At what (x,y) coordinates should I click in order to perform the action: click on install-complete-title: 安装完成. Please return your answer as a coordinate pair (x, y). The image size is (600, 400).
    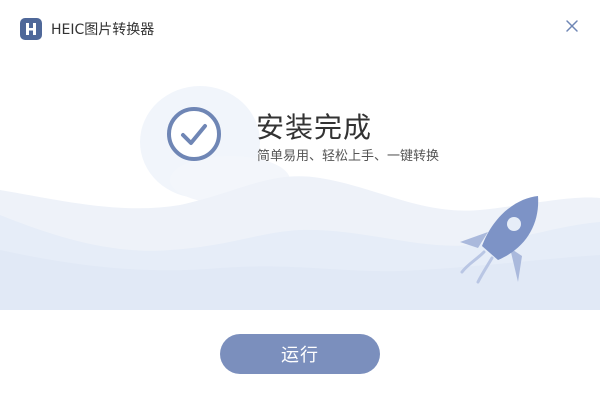
    Looking at the image, I should click on (314, 127).